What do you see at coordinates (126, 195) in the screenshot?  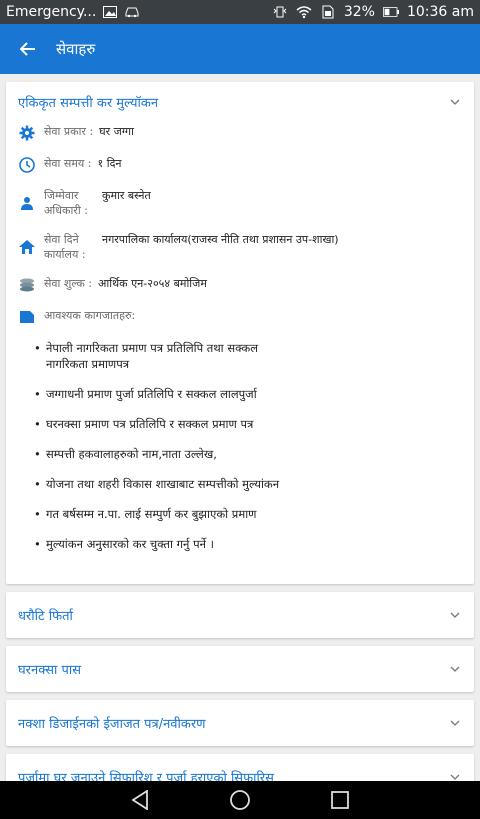 I see `field-value: कुमार बस्नेत` at bounding box center [126, 195].